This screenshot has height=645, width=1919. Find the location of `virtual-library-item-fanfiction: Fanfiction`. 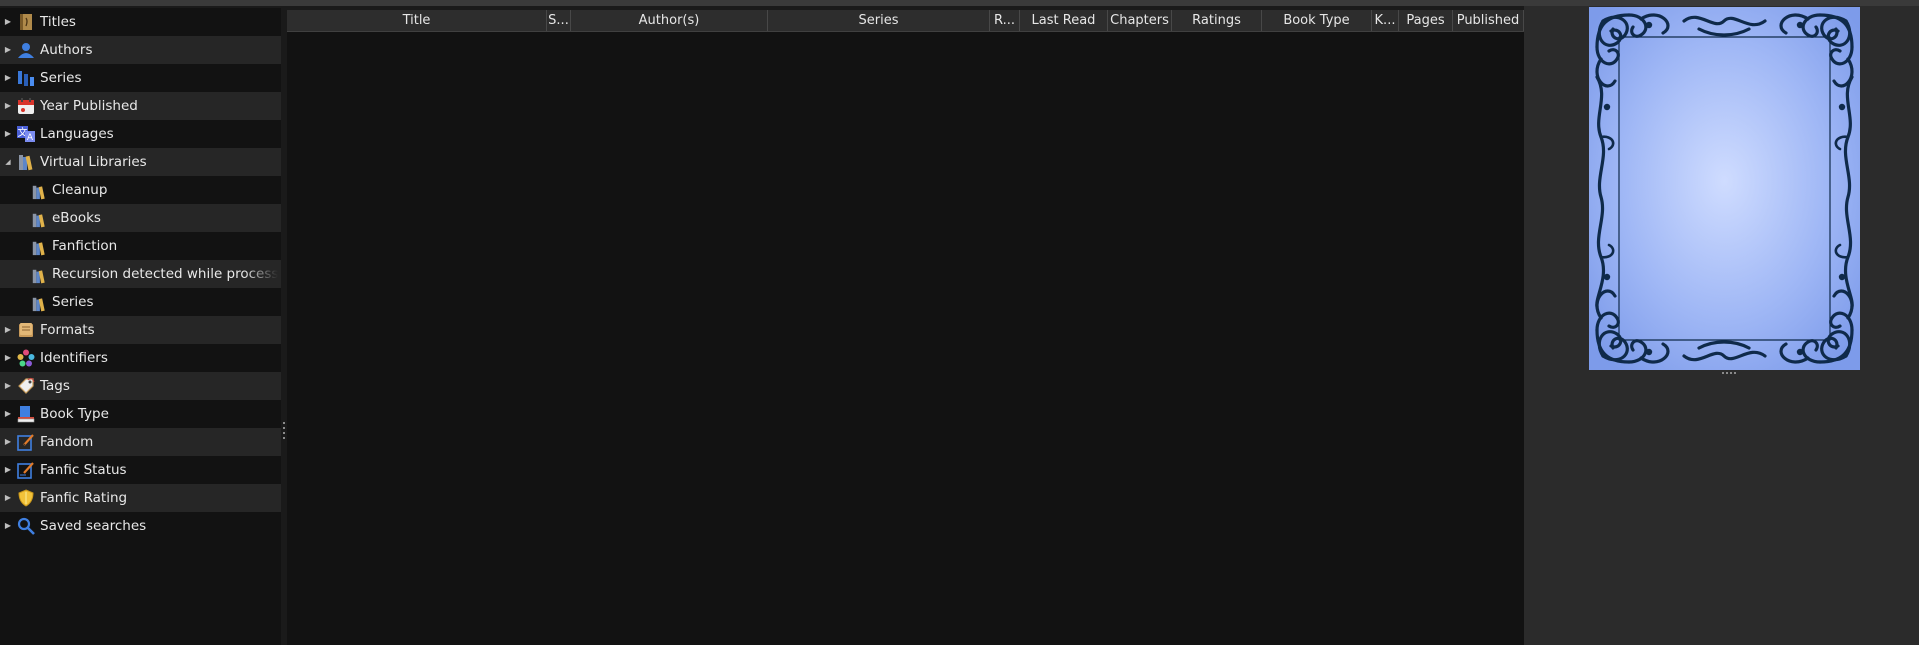

virtual-library-item-fanfiction: Fanfiction is located at coordinates (141, 246).